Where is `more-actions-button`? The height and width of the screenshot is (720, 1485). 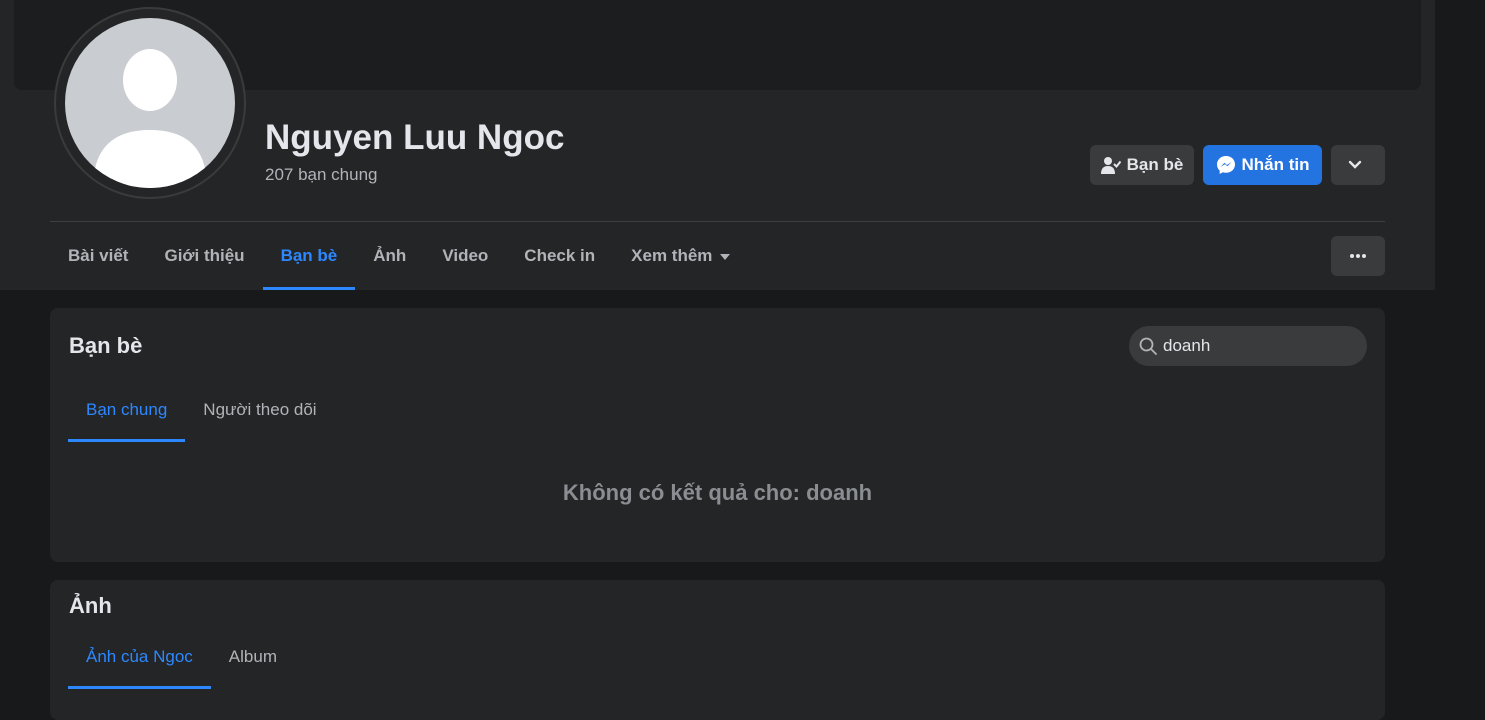
more-actions-button is located at coordinates (1358, 165).